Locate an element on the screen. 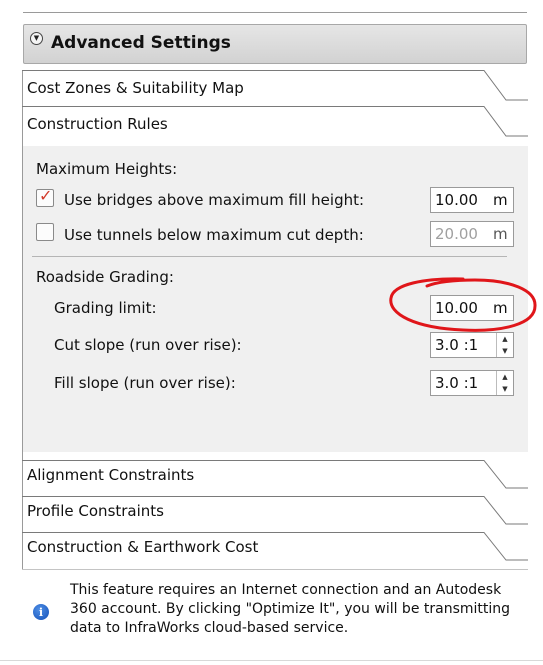  cut-slope-label: Cut slope (run over rise): is located at coordinates (148, 345).